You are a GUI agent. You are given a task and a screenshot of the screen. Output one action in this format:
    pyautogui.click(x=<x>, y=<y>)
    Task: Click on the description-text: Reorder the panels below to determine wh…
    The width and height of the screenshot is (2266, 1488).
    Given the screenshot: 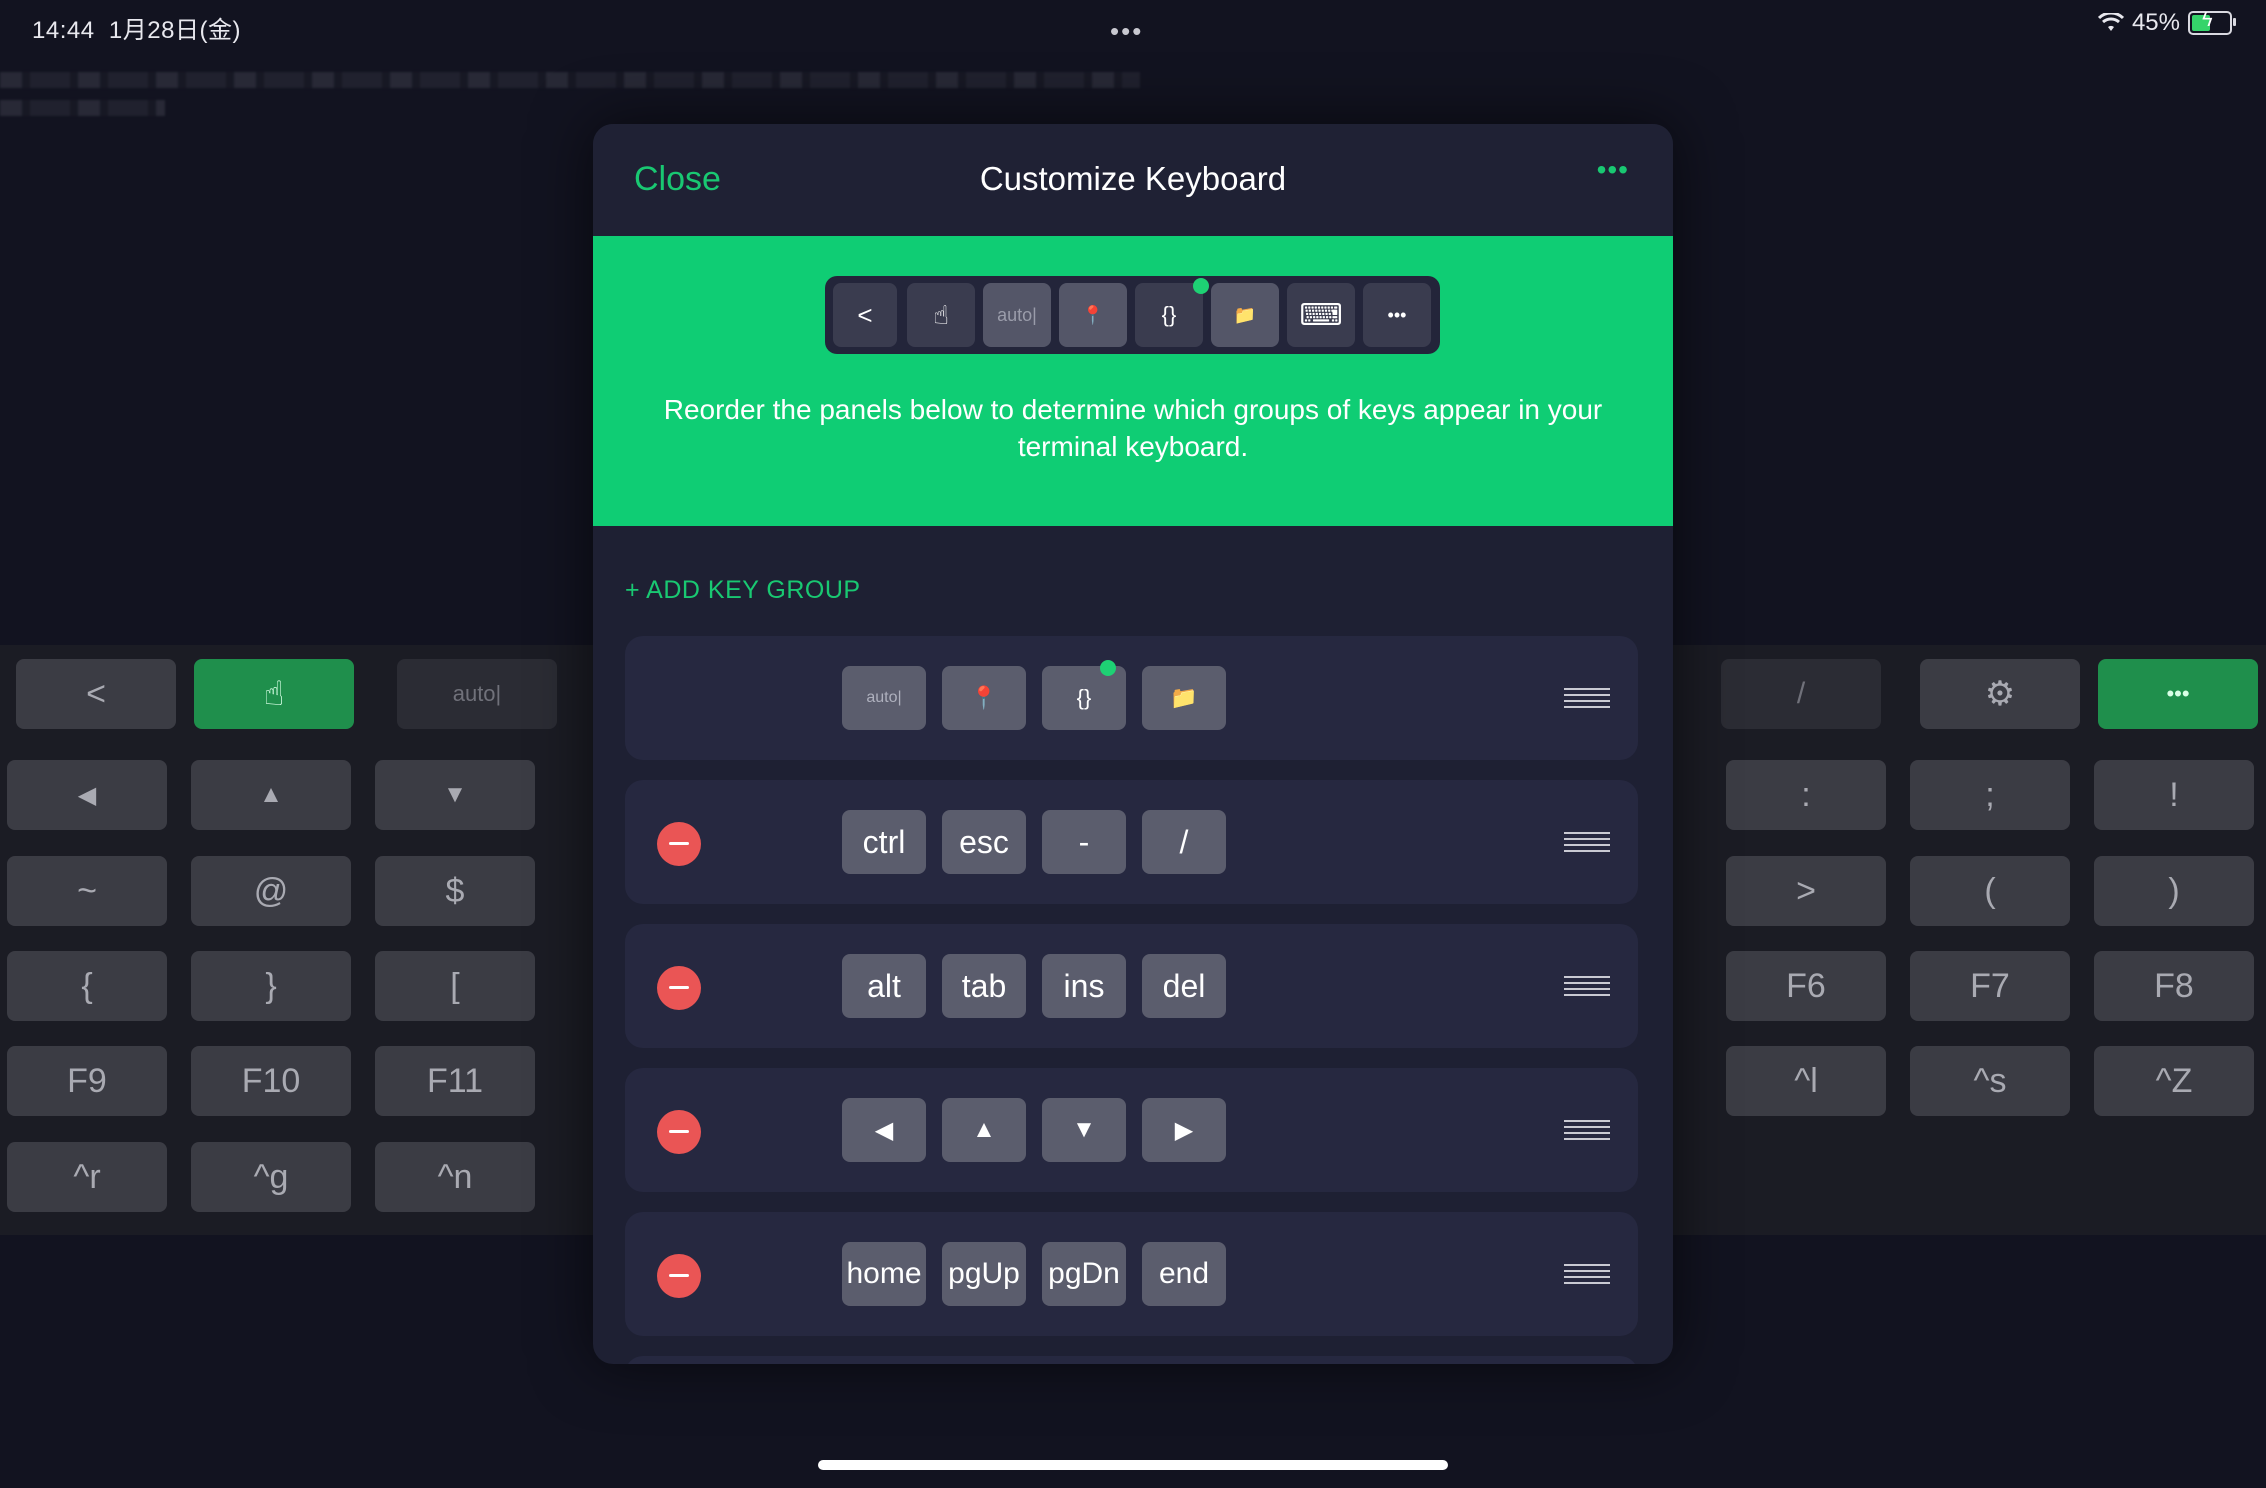 What is the action you would take?
    pyautogui.click(x=1133, y=428)
    